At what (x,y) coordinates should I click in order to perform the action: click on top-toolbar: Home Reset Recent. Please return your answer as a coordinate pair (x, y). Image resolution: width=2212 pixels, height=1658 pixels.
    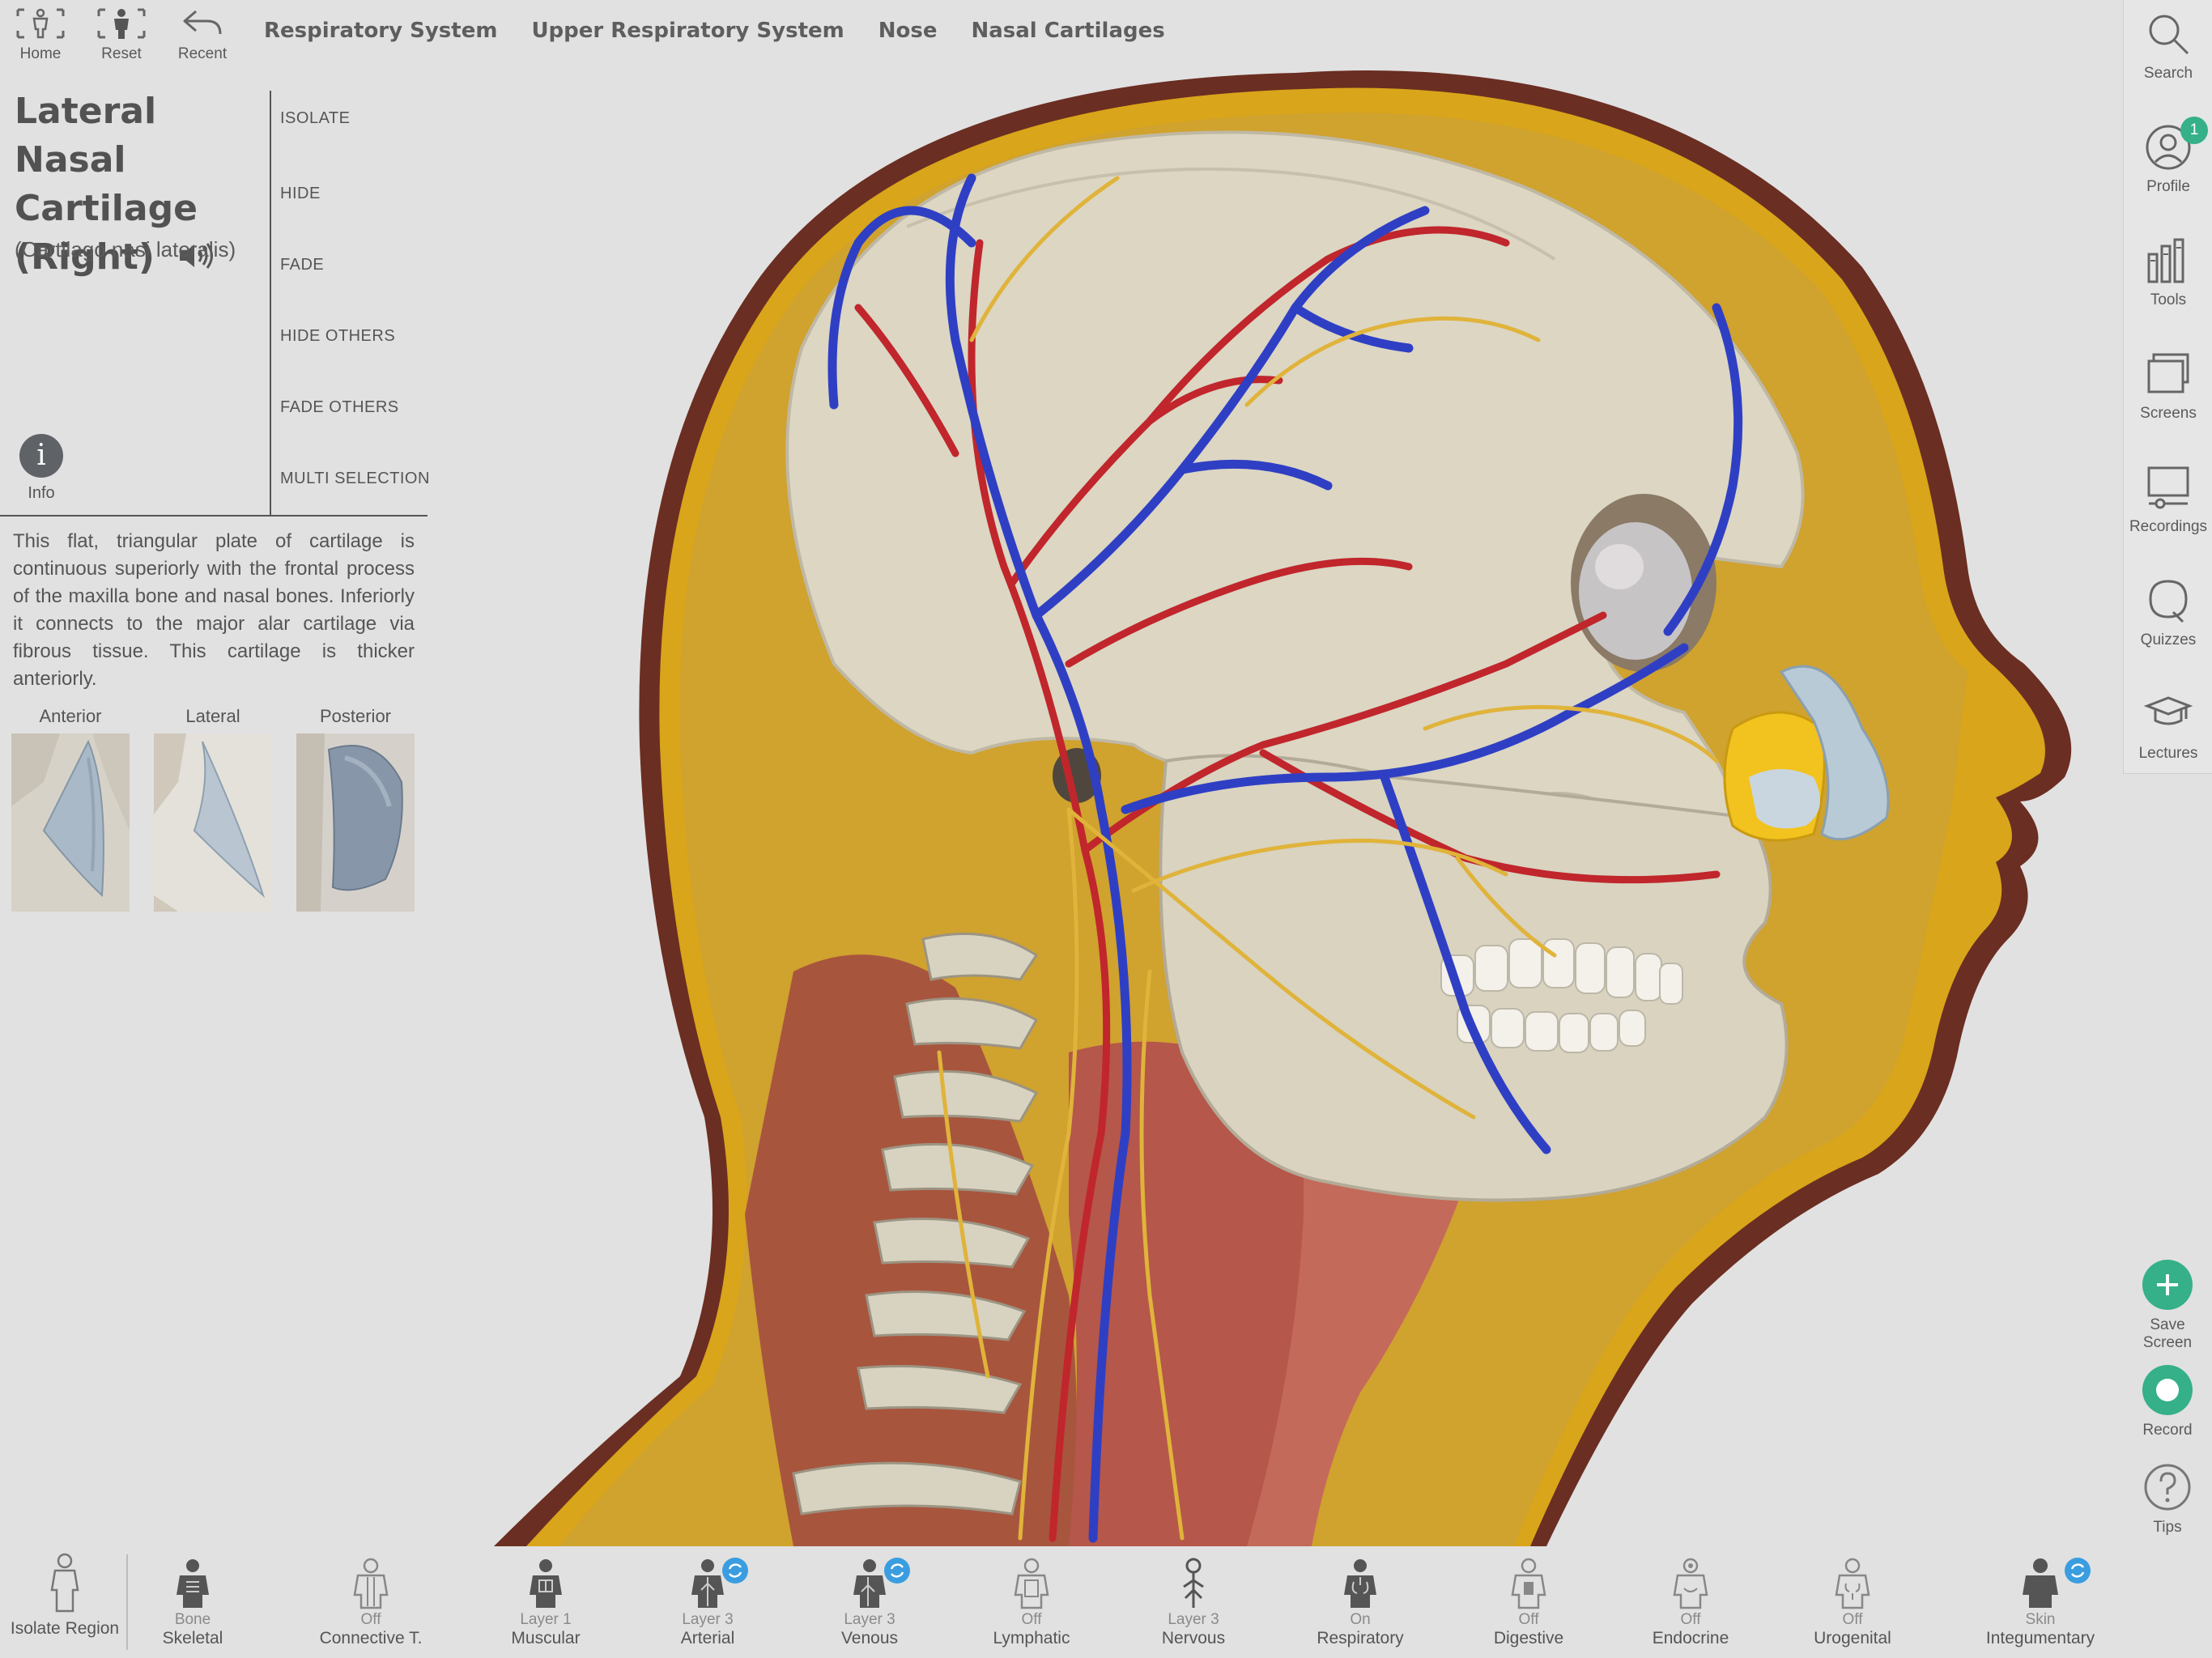
    Looking at the image, I should click on (122, 31).